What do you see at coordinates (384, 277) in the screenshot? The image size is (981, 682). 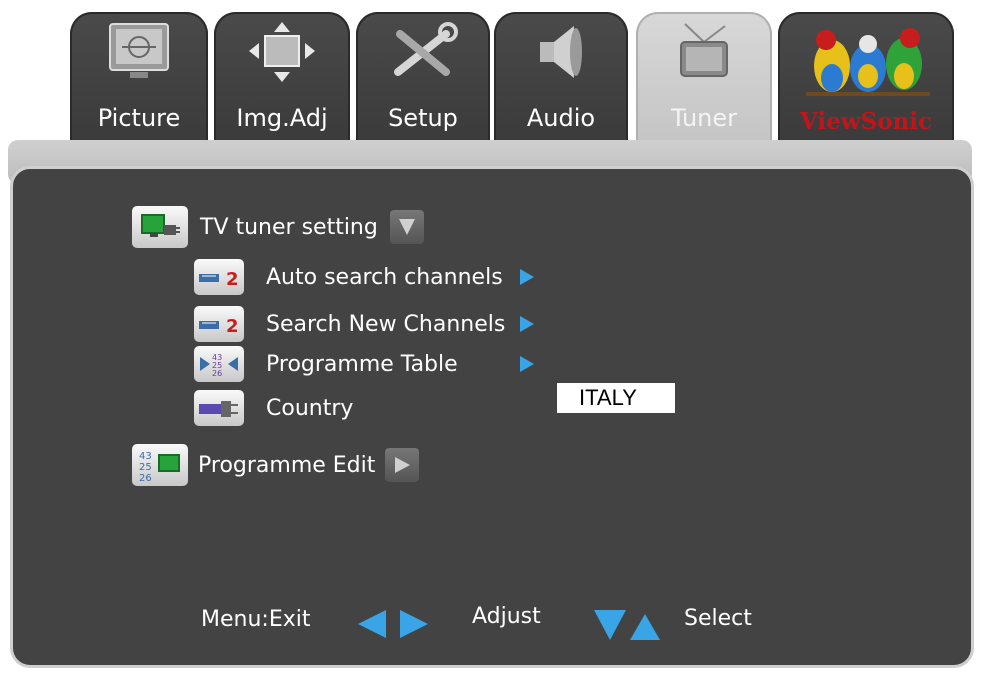 I see `auto-search-channels-label: Auto search channels` at bounding box center [384, 277].